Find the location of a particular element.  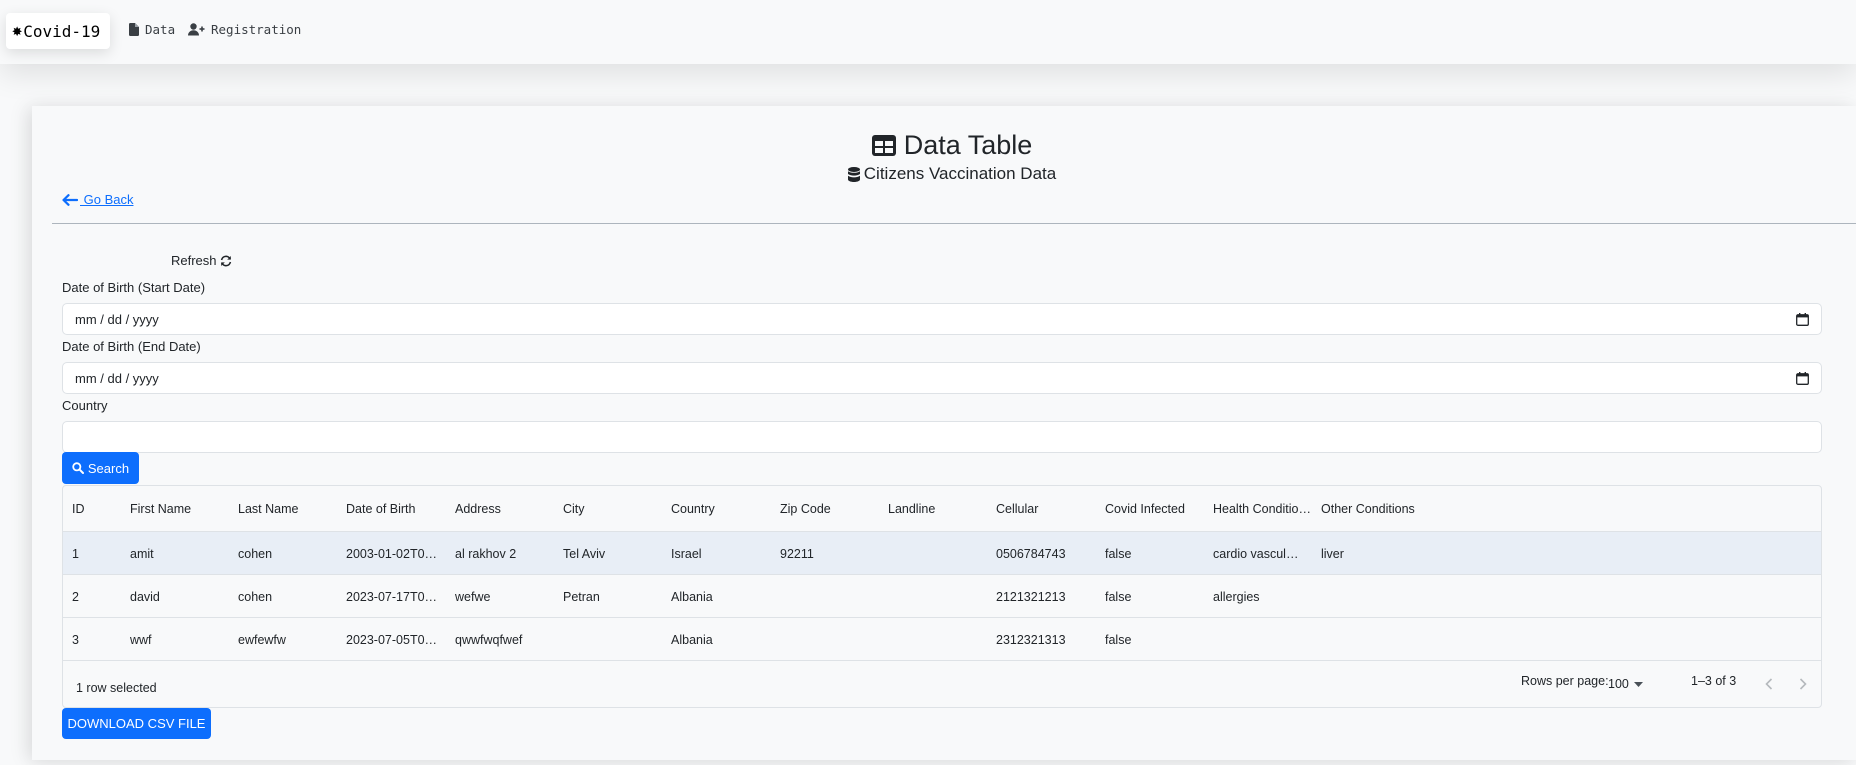

page-subtitle-text: Citizens Vaccination Data is located at coordinates (960, 173).